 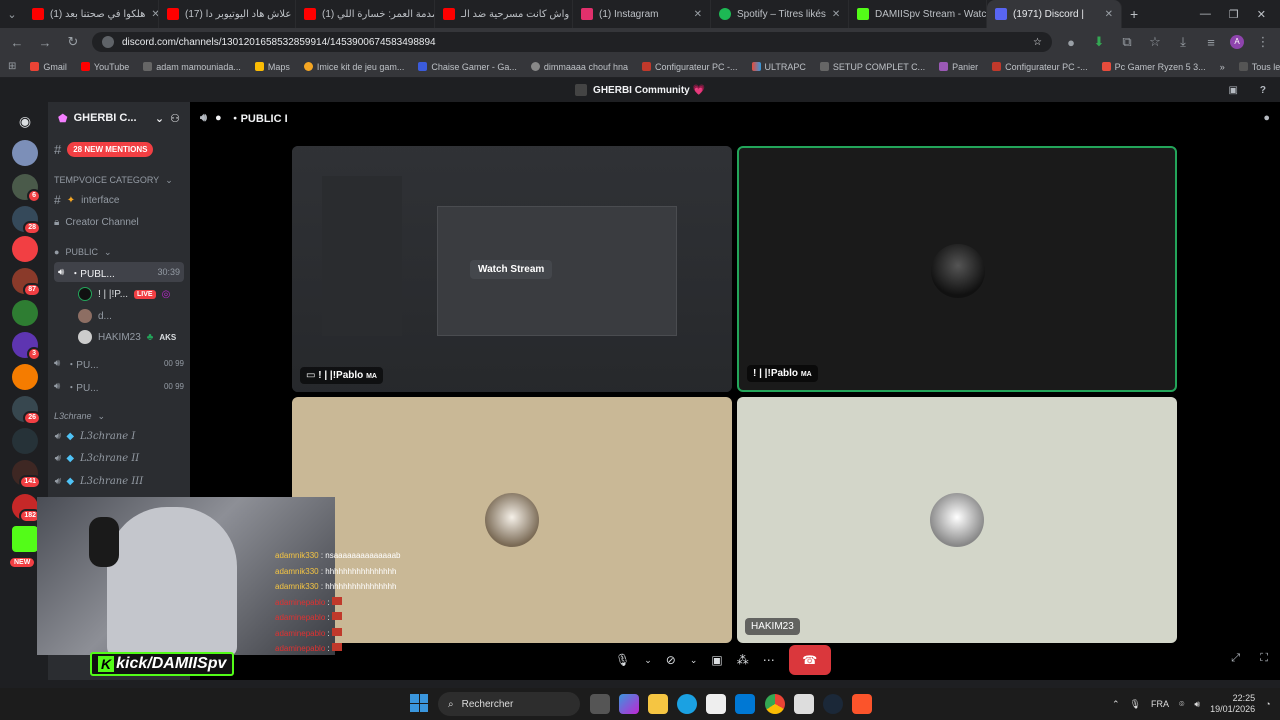 I want to click on media-icon: ≡, so click(x=1211, y=42).